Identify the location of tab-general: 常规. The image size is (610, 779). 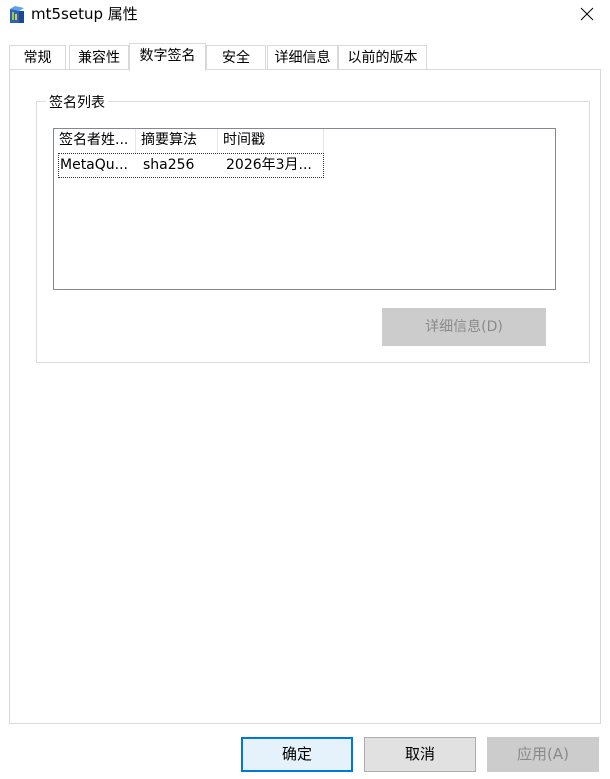
(37, 57).